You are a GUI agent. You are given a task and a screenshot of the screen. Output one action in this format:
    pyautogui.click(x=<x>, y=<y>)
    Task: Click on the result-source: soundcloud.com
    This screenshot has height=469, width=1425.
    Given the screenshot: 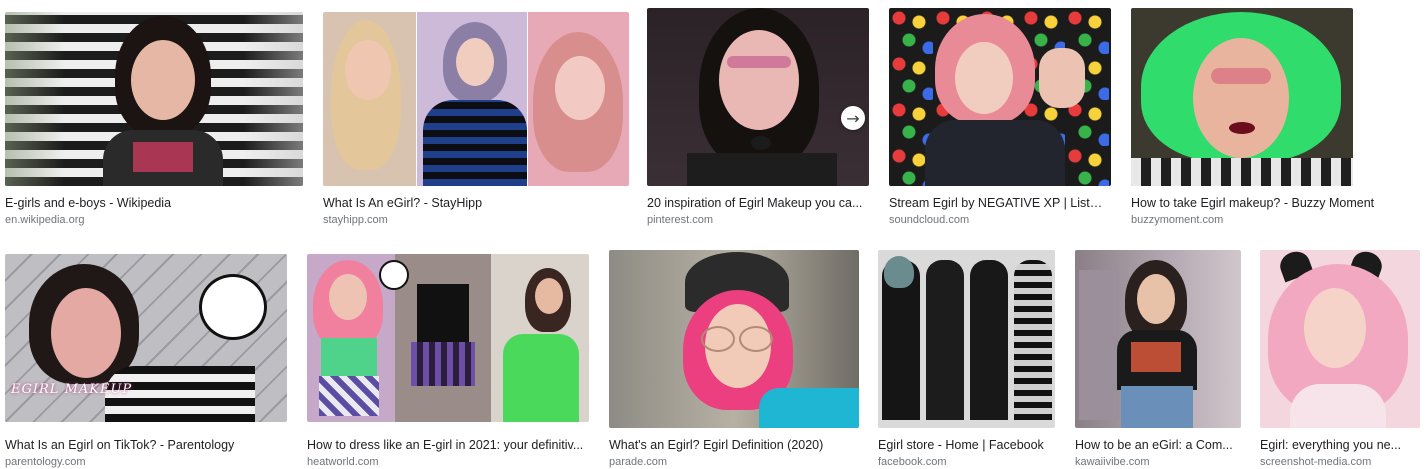 What is the action you would take?
    pyautogui.click(x=929, y=220)
    